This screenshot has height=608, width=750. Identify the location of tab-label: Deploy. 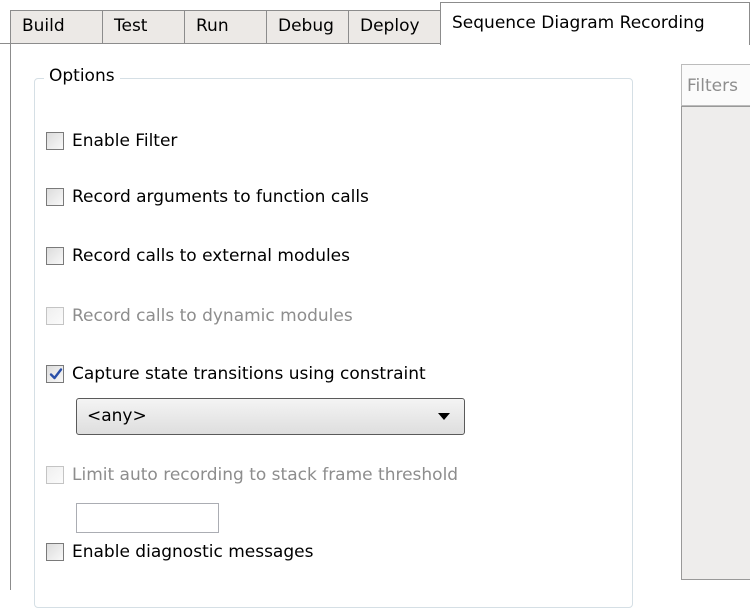
(390, 26).